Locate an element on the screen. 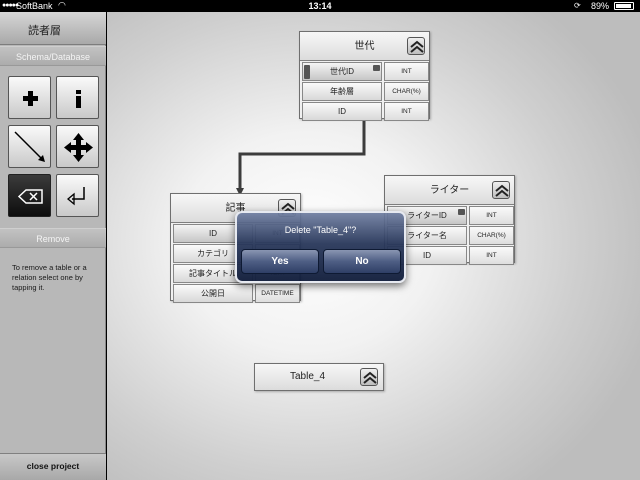  info-button is located at coordinates (77, 97).